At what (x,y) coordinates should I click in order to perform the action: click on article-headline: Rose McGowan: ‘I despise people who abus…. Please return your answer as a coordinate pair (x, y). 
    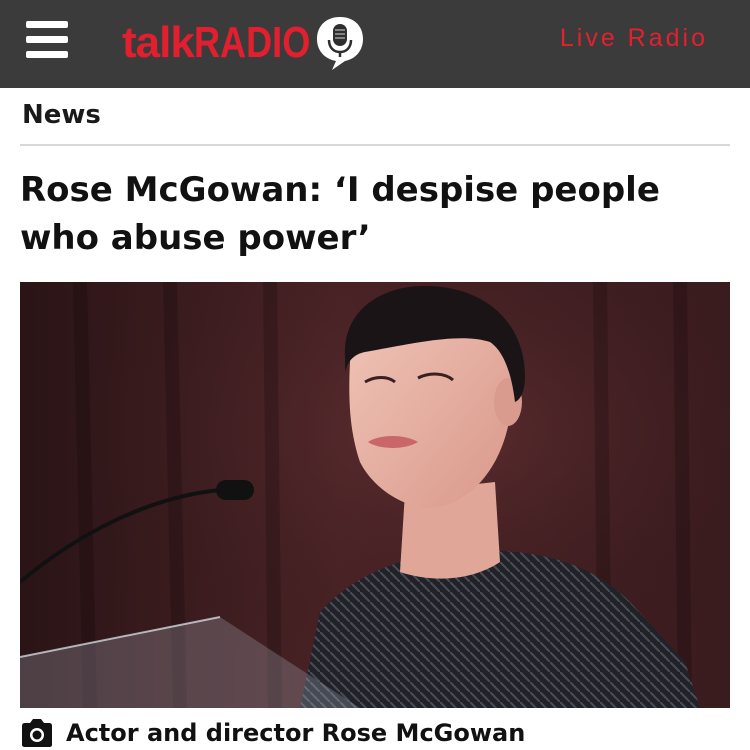
    Looking at the image, I should click on (340, 214).